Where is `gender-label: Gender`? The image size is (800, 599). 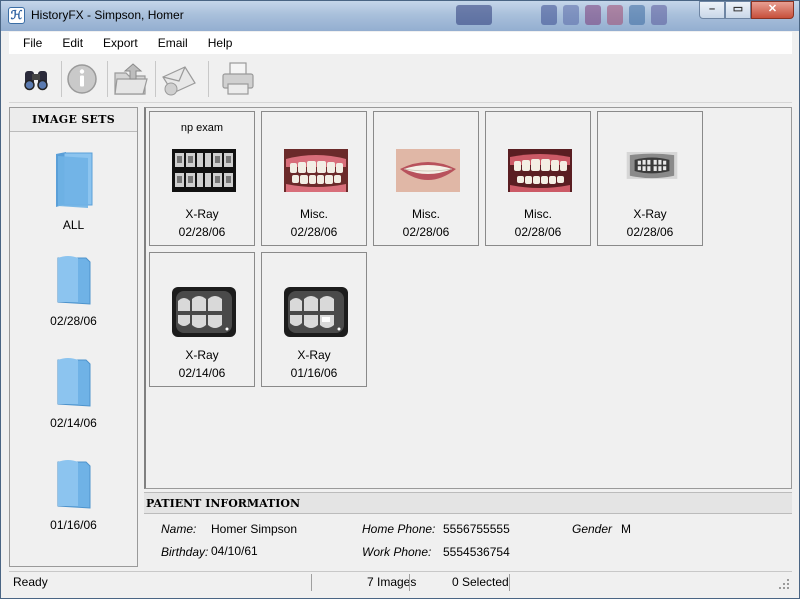
gender-label: Gender is located at coordinates (592, 529).